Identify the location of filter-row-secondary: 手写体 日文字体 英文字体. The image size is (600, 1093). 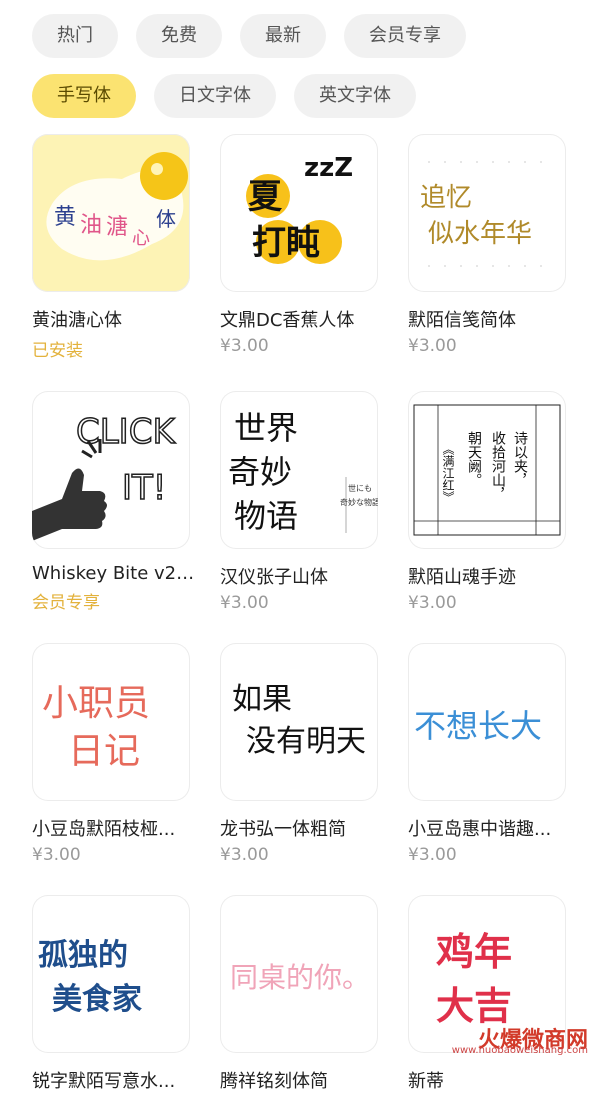
(300, 96).